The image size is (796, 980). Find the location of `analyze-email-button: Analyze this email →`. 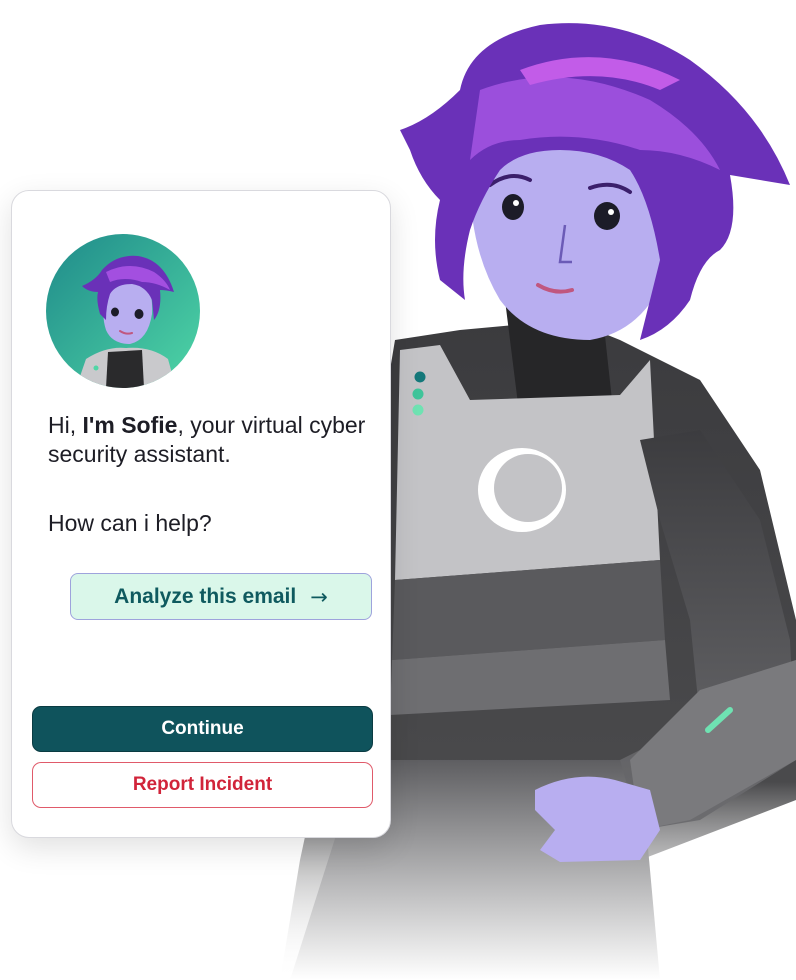

analyze-email-button: Analyze this email → is located at coordinates (221, 596).